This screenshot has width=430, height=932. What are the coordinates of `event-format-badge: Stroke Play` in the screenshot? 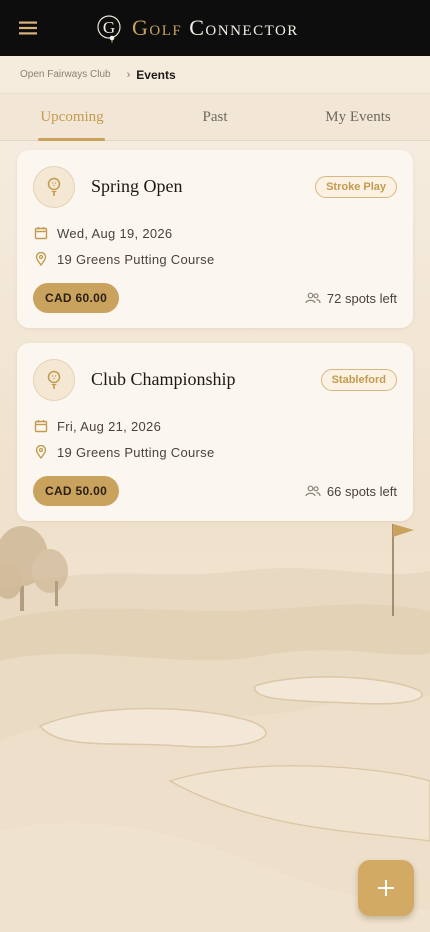 It's located at (356, 187).